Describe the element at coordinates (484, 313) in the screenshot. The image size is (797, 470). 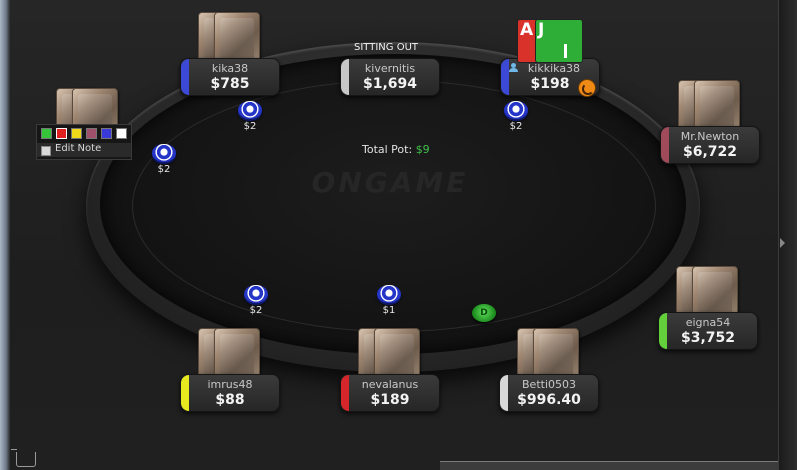
I see `dealer-button: D` at that location.